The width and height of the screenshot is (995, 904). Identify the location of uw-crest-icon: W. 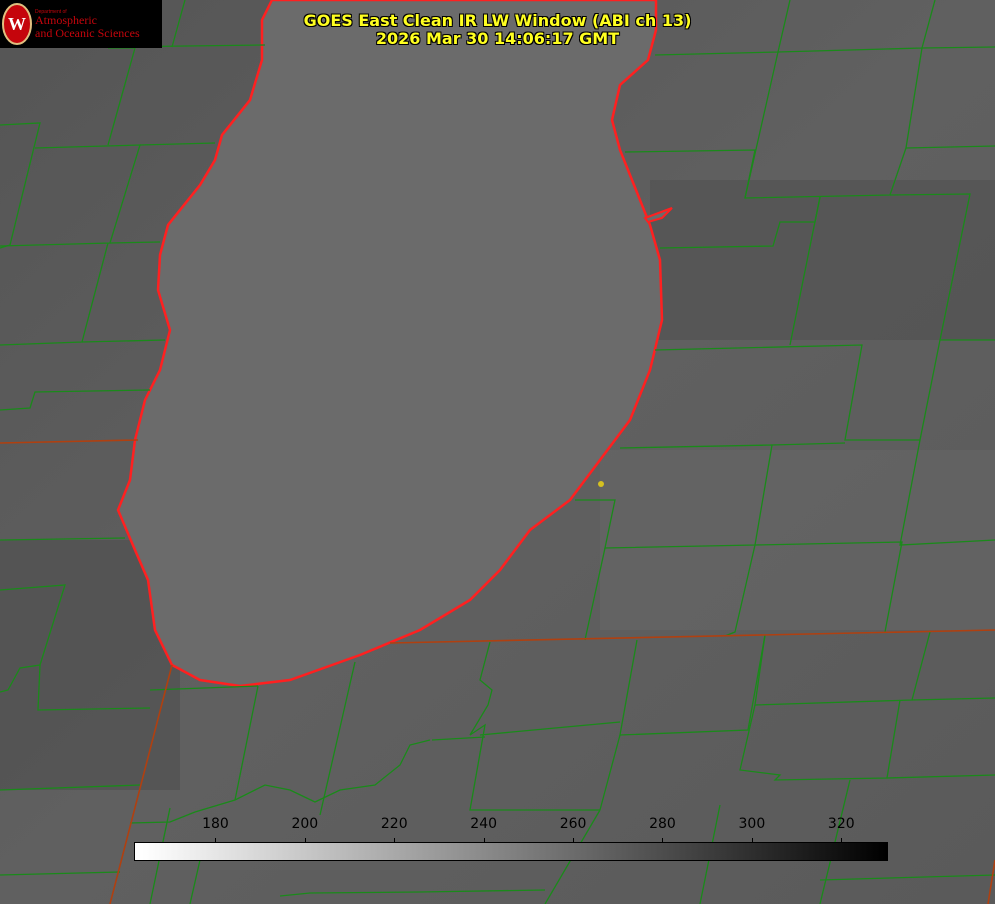
(17, 24).